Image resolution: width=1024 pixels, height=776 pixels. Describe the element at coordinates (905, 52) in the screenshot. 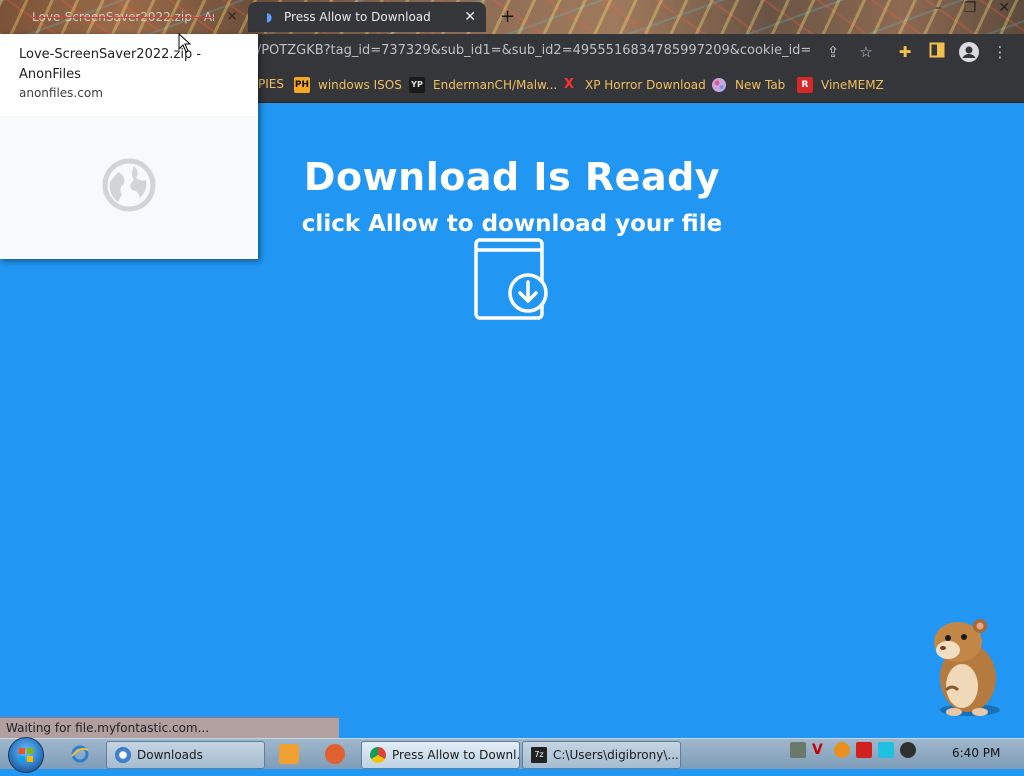

I see `extensions-icon: ✚` at that location.